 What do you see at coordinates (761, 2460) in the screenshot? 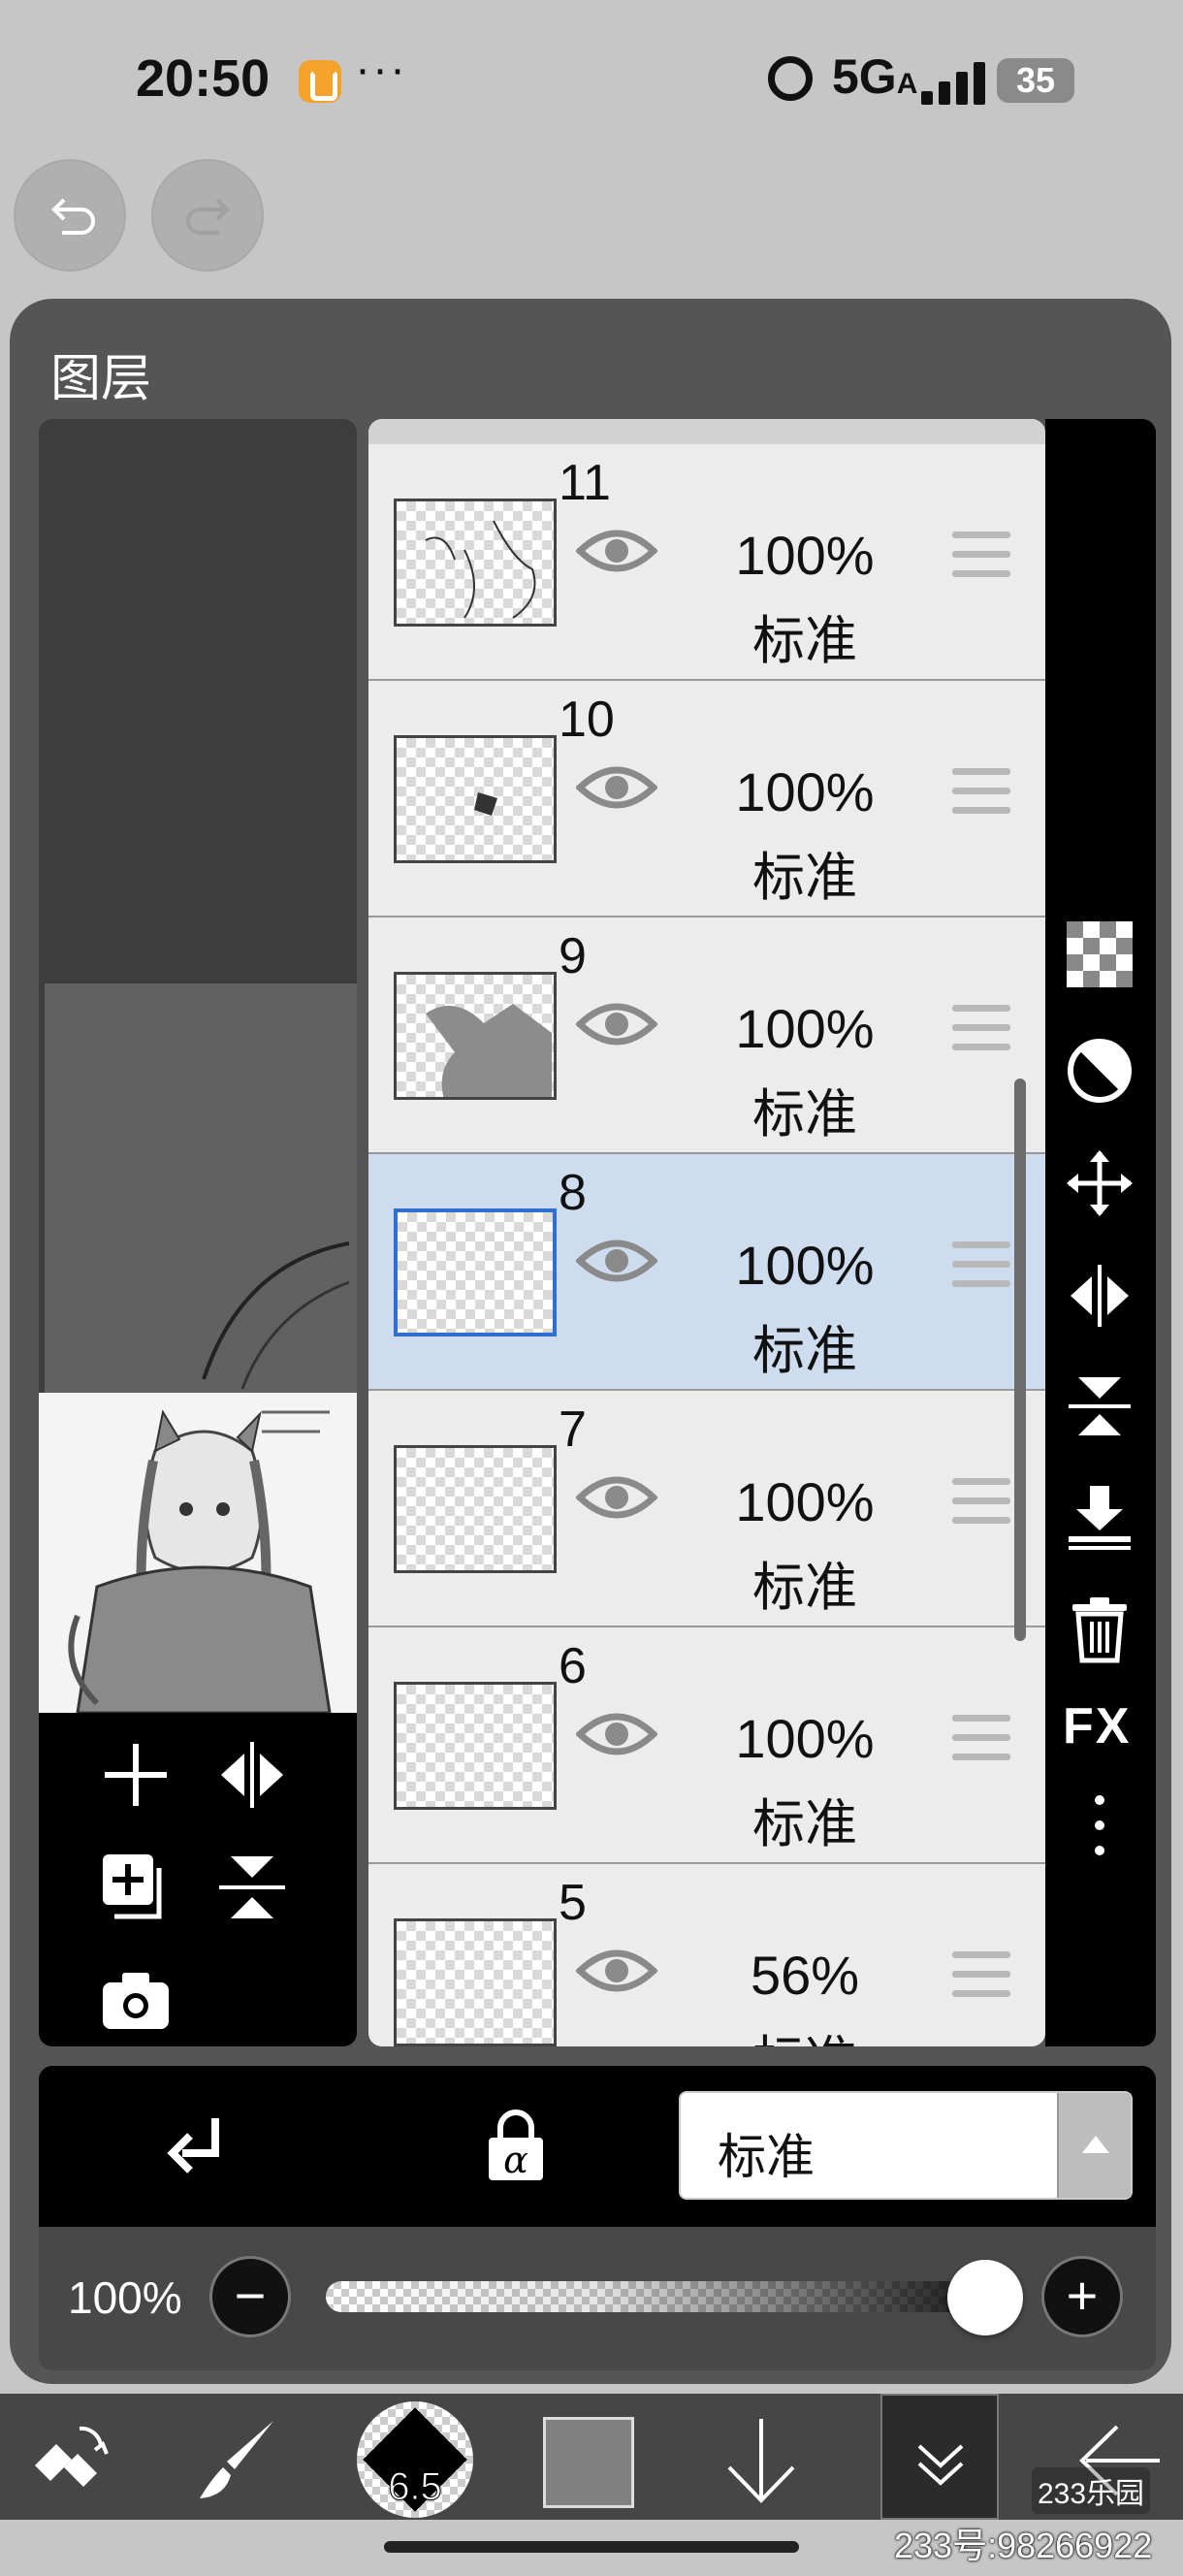
I see `arrow-down-icon` at bounding box center [761, 2460].